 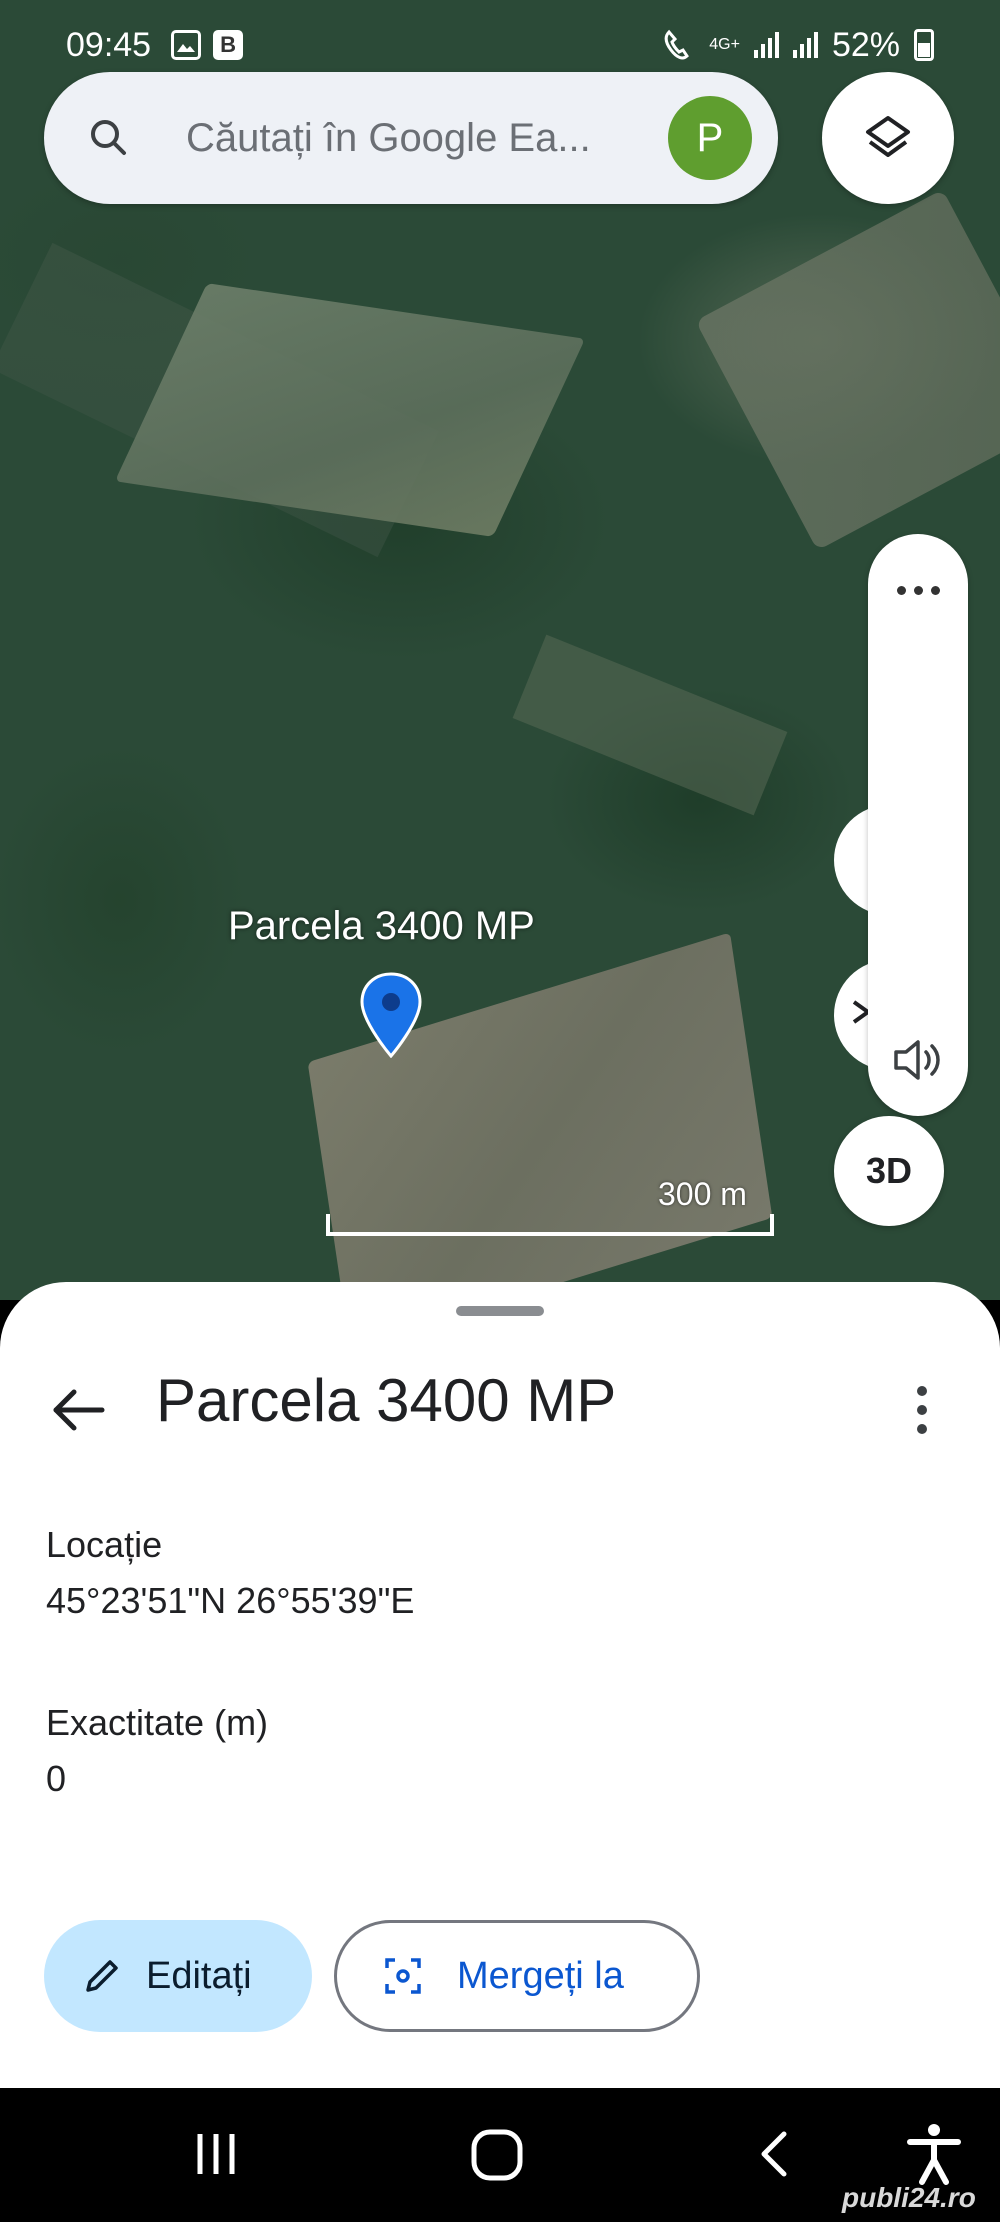 I want to click on app-b-notification-icon: B, so click(x=228, y=45).